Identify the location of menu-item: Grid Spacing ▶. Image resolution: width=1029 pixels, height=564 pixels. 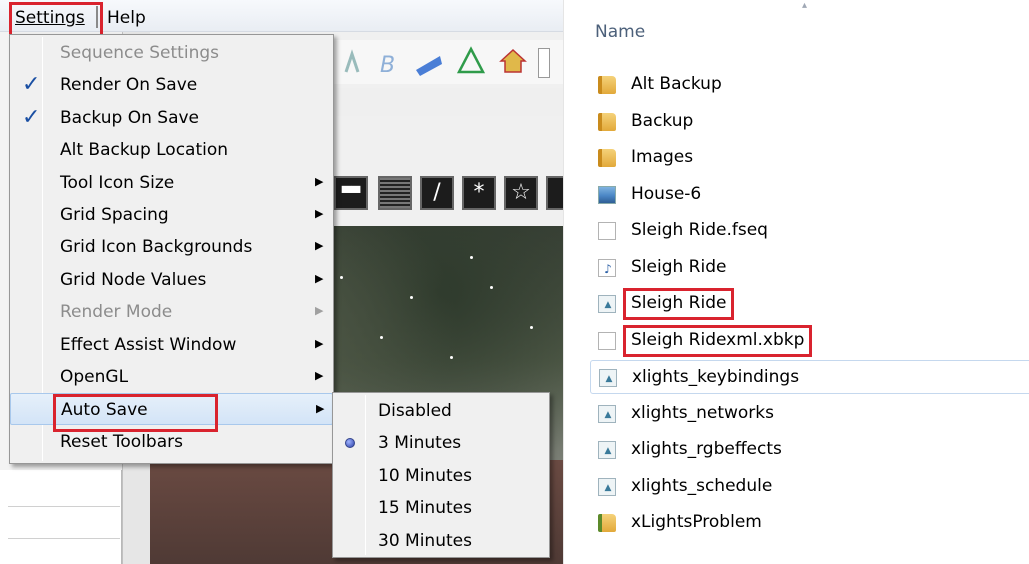
(171, 215).